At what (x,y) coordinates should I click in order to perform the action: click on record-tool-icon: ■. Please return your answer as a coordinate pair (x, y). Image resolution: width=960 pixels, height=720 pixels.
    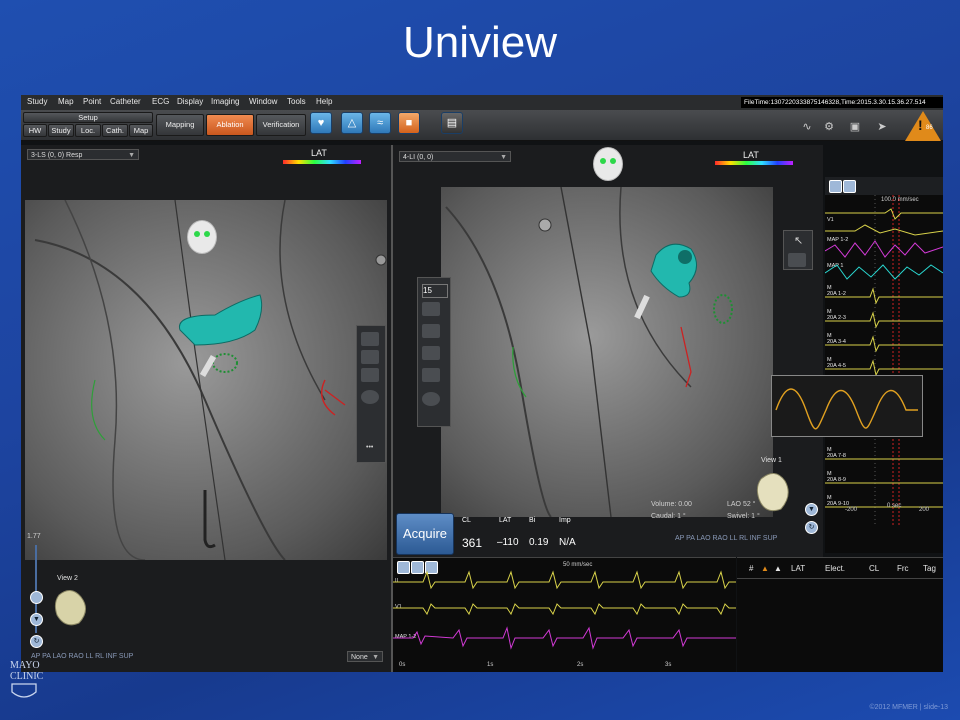
    Looking at the image, I should click on (409, 123).